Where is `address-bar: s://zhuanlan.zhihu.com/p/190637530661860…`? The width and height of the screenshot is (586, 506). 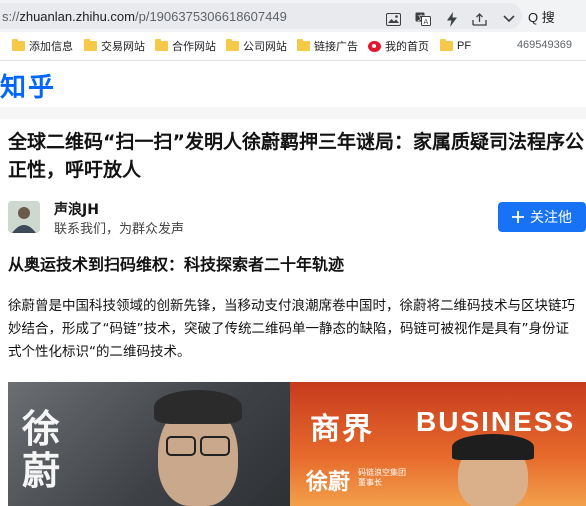 address-bar: s://zhuanlan.zhihu.com/p/190637530661860… is located at coordinates (261, 16).